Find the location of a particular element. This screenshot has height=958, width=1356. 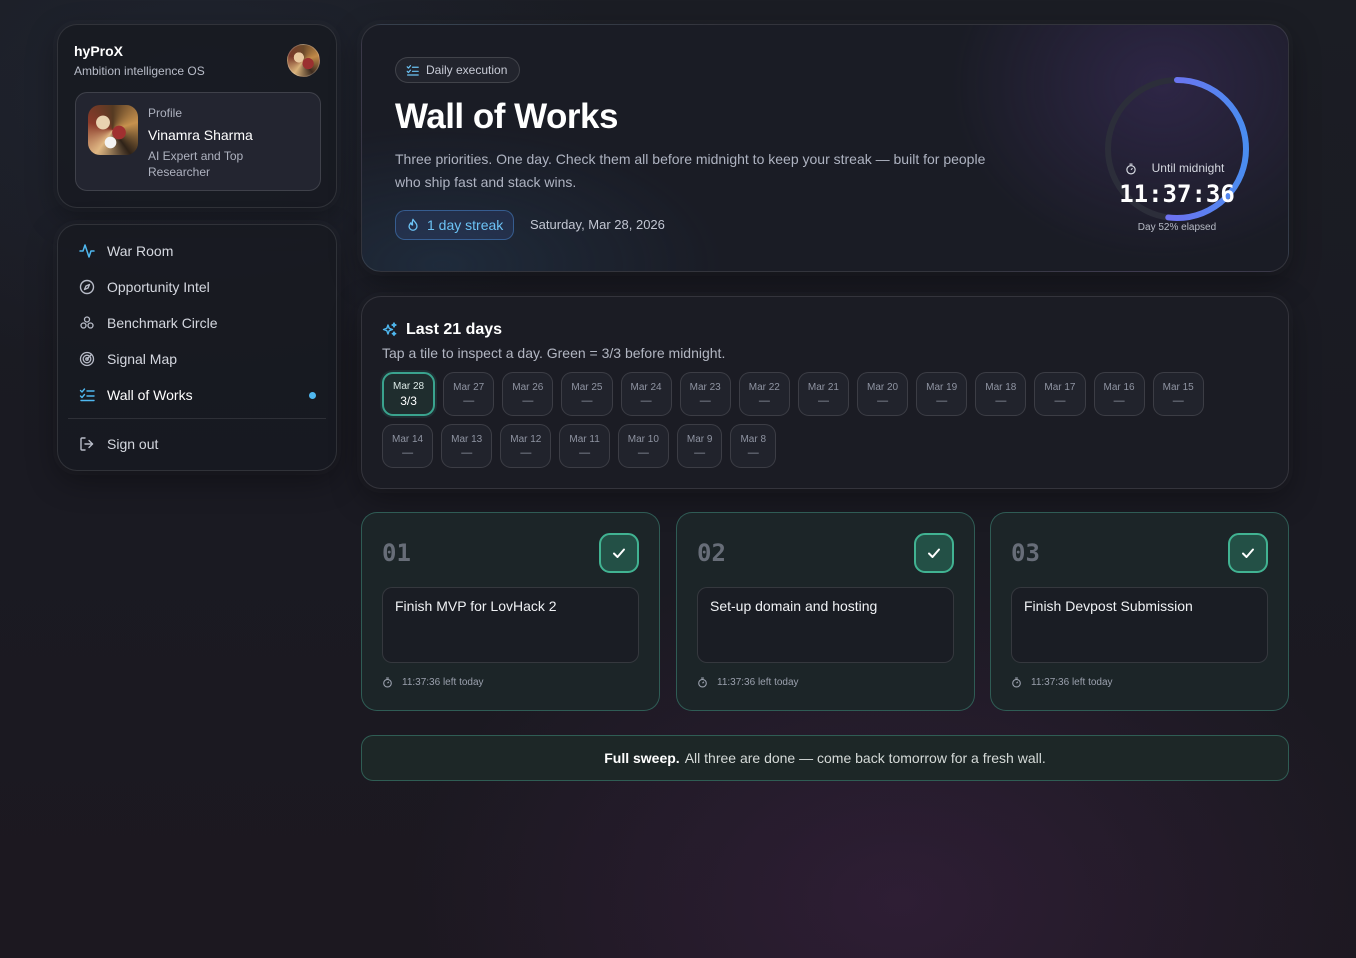

day-tile-date: Mar 15 is located at coordinates (1178, 387).